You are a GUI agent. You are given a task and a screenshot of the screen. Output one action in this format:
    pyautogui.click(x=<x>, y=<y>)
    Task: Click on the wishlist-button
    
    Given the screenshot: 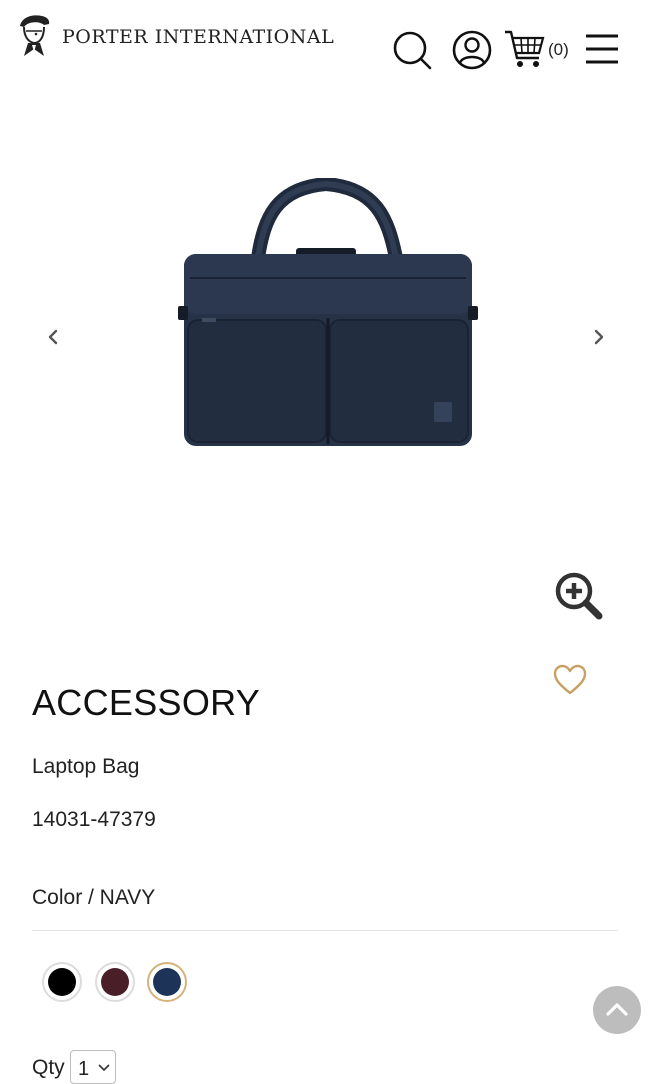 What is the action you would take?
    pyautogui.click(x=570, y=680)
    